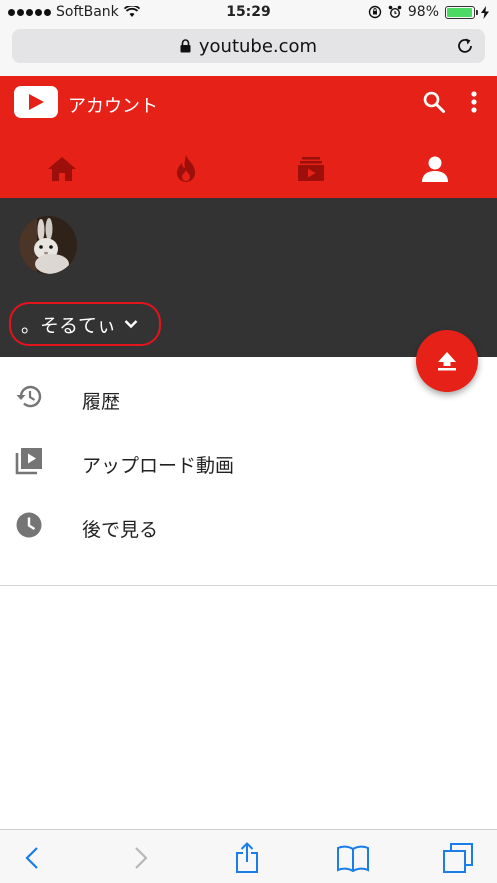 This screenshot has height=883, width=497. Describe the element at coordinates (248, 459) in the screenshot. I see `menu-item-uploads: アップロード動画` at that location.